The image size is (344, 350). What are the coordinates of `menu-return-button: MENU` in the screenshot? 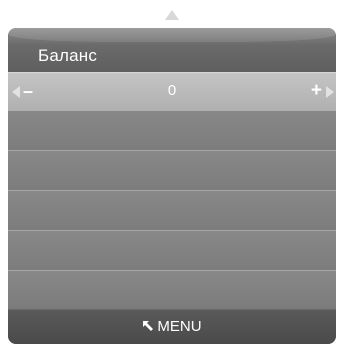 It's located at (172, 326).